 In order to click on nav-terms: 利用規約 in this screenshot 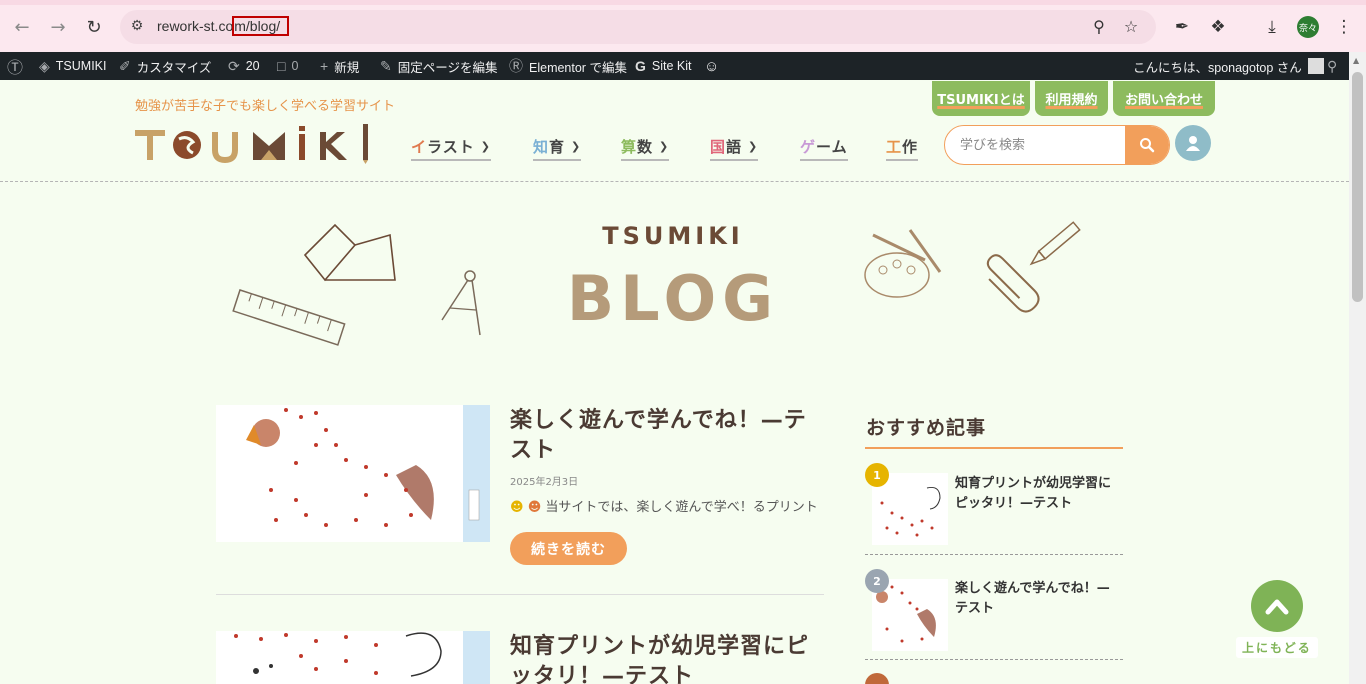, I will do `click(1071, 98)`.